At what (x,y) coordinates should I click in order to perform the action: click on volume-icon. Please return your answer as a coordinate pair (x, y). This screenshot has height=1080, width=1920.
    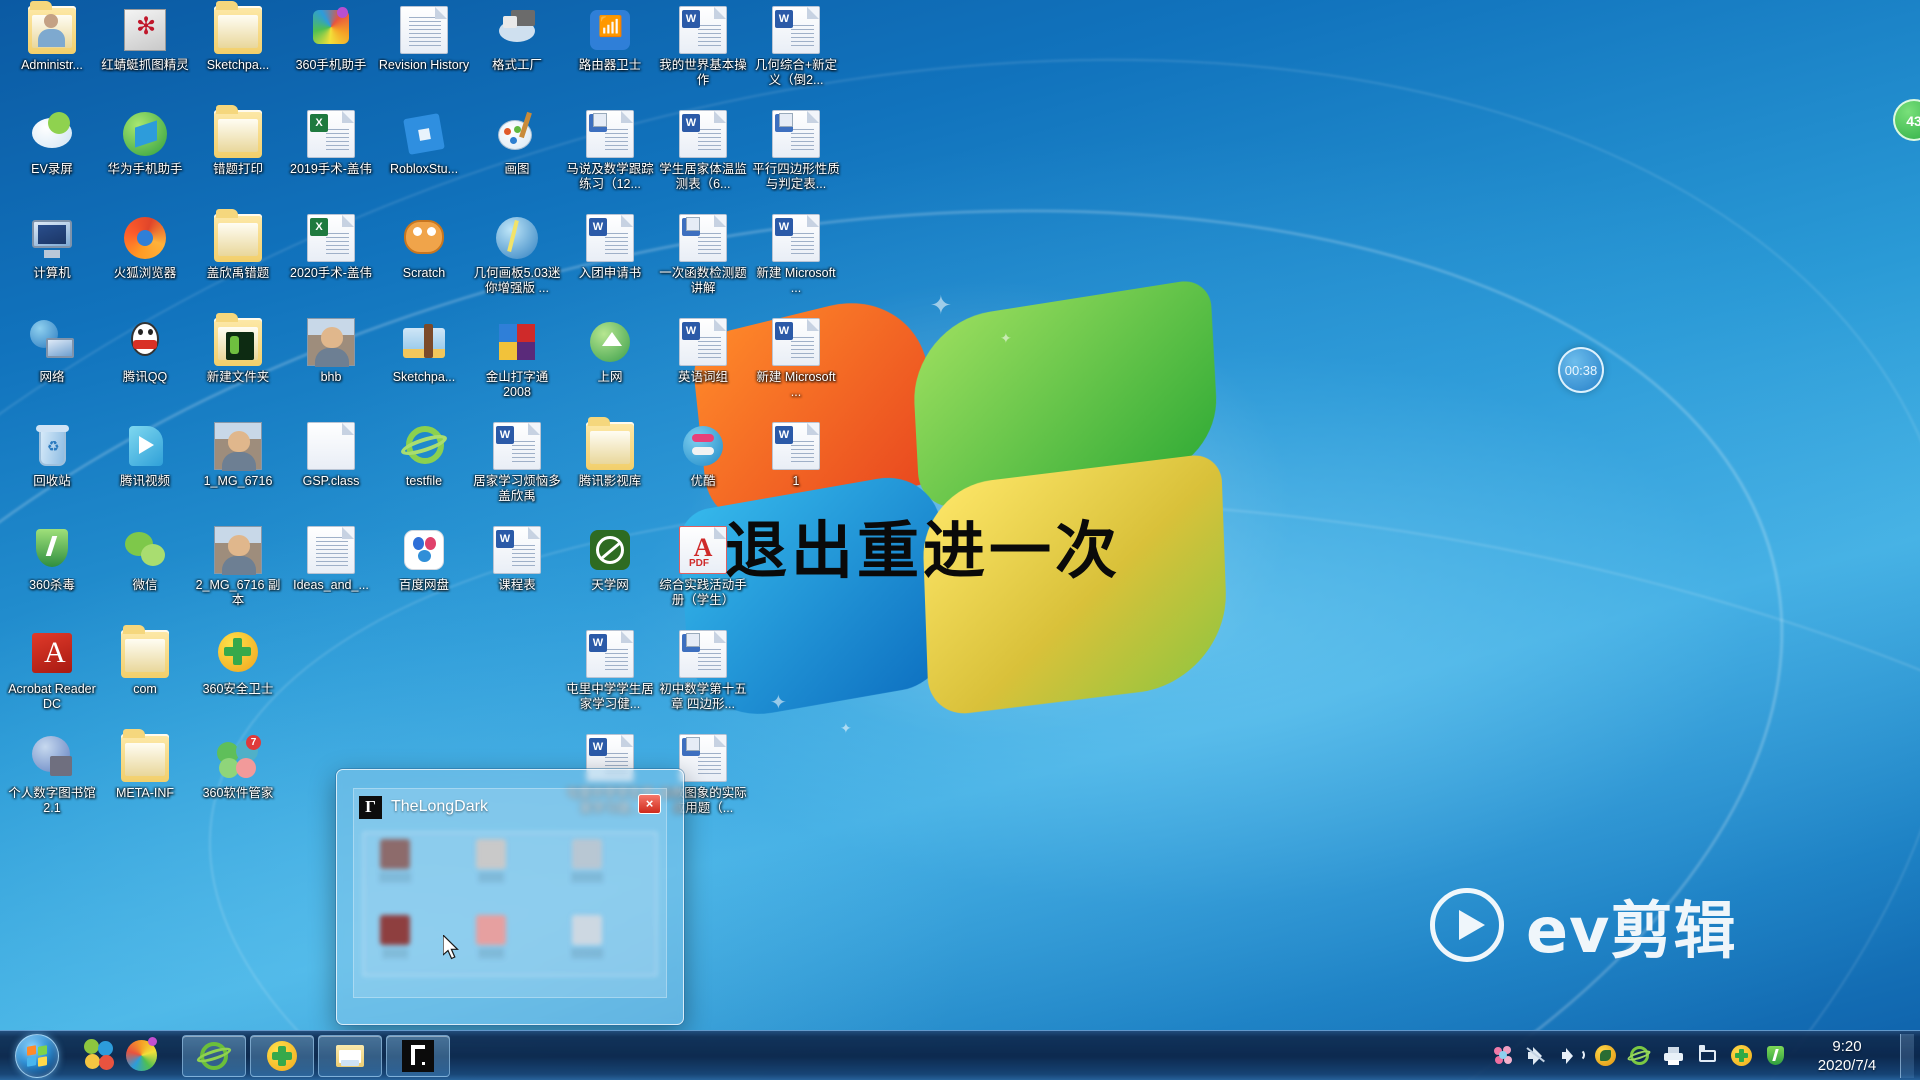
    Looking at the image, I should click on (1573, 1055).